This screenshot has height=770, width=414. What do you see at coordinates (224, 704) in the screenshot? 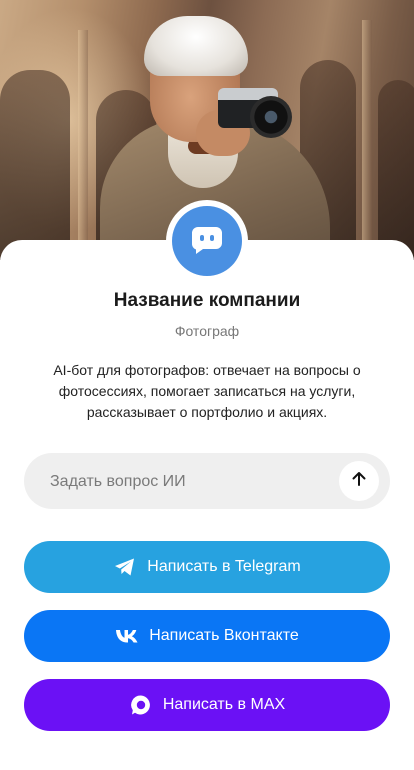
I see `max-button-label: Написать в MAX` at bounding box center [224, 704].